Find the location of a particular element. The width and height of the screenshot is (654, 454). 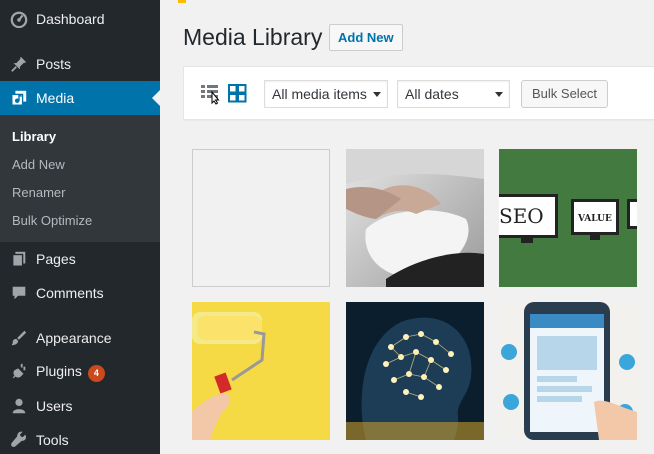

add-new-button: Add New is located at coordinates (366, 37).